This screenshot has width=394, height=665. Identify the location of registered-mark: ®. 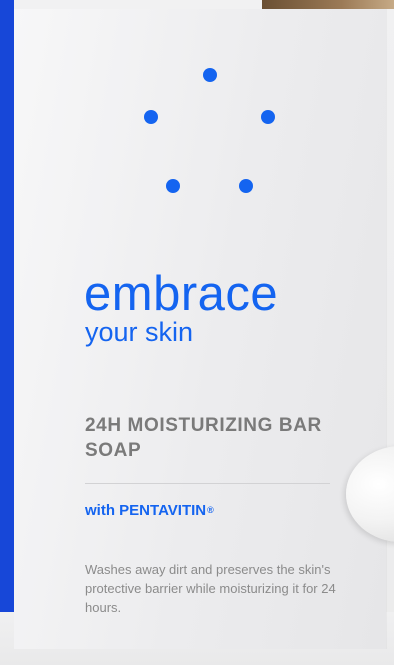
(210, 510).